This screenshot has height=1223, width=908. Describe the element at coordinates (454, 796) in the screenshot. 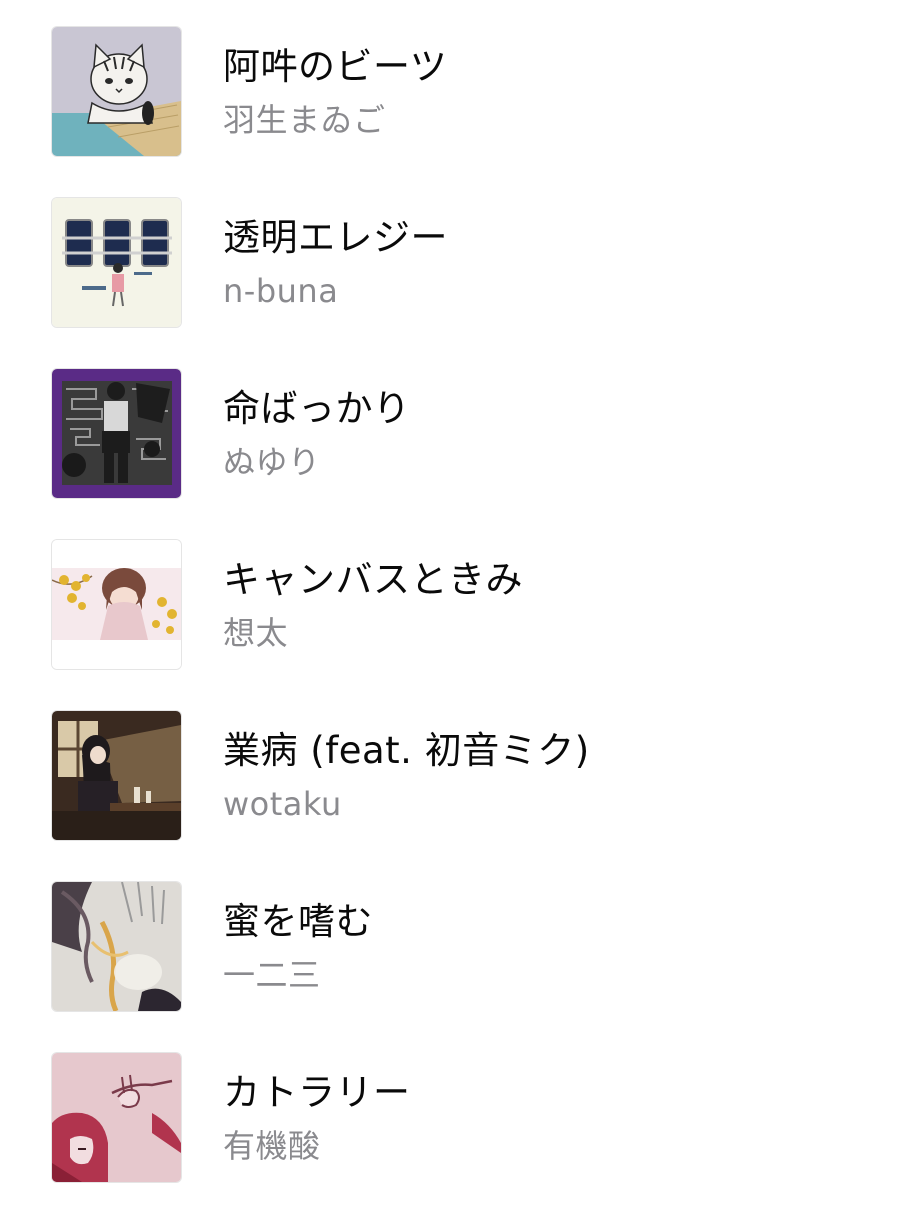

I see `track-row-4: 業病 (feat. 初音ミク) wotaku` at that location.